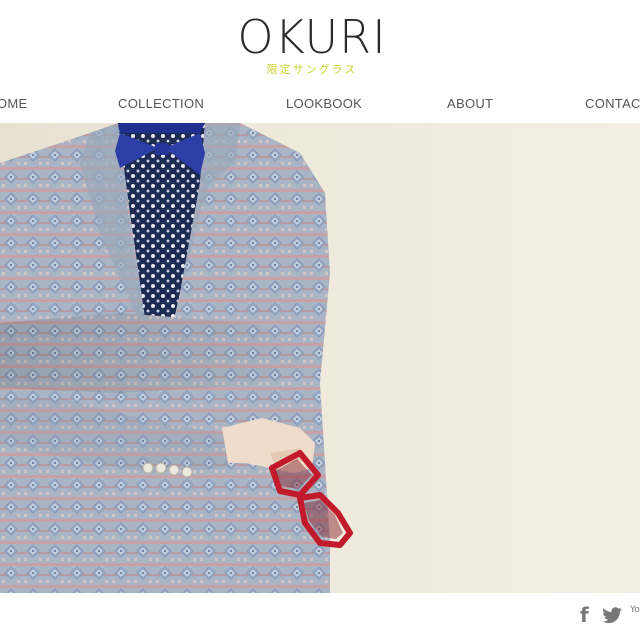 The width and height of the screenshot is (640, 640). I want to click on footer, so click(320, 616).